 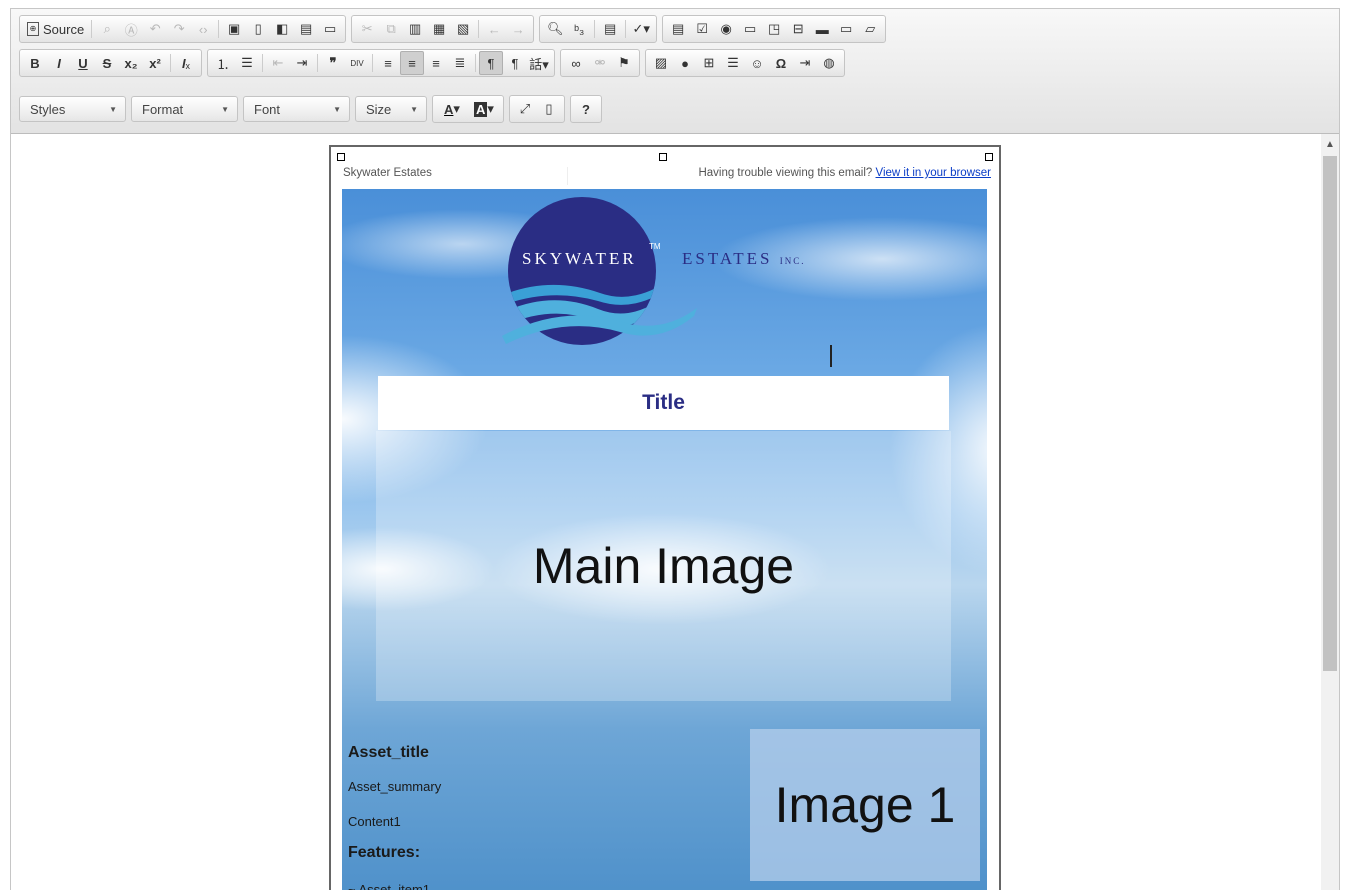 What do you see at coordinates (184, 109) in the screenshot?
I see `format-combo: Format ▼` at bounding box center [184, 109].